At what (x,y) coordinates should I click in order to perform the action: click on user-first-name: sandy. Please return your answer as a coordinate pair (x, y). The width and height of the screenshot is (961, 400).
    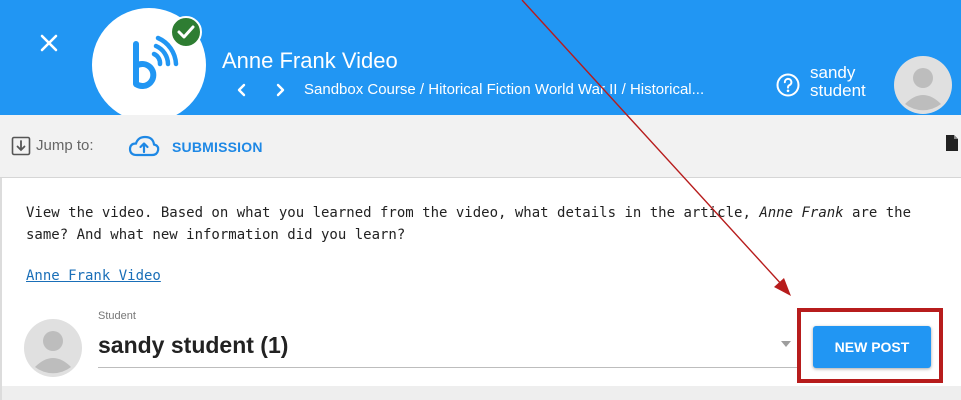
    Looking at the image, I should click on (833, 72).